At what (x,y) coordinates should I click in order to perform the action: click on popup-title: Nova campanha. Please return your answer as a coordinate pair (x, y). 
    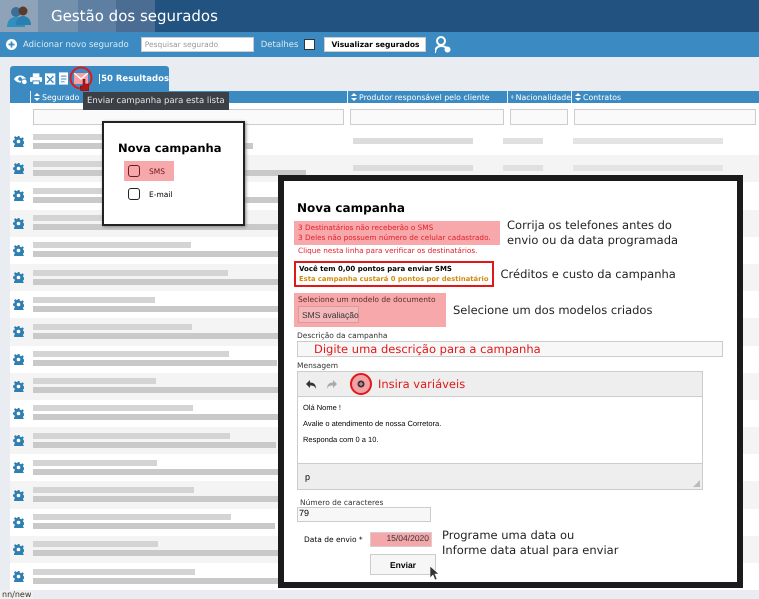
    Looking at the image, I should click on (170, 148).